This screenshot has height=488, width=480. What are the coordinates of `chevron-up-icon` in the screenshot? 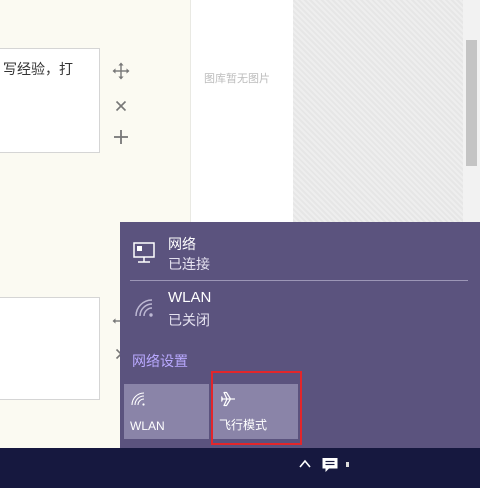 It's located at (305, 464).